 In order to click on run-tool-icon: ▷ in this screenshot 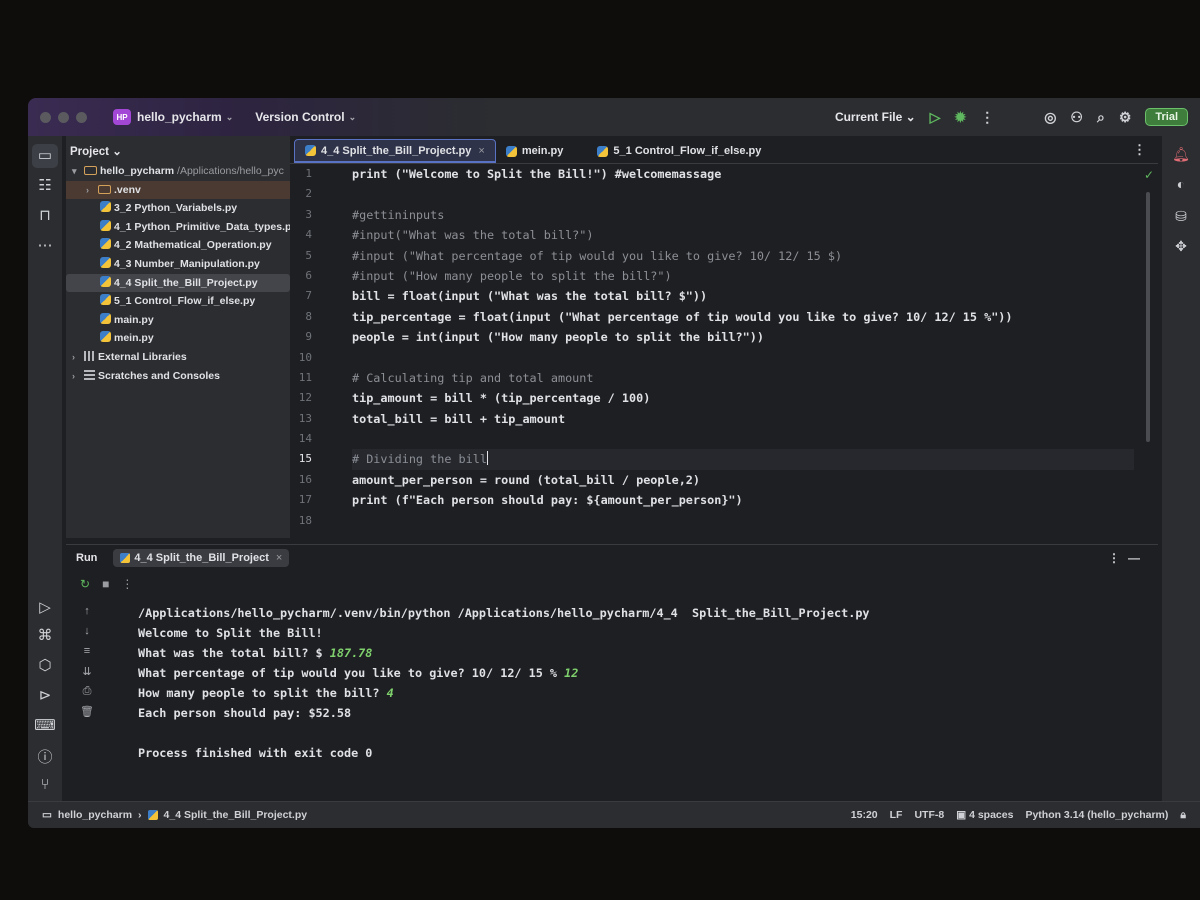, I will do `click(45, 607)`.